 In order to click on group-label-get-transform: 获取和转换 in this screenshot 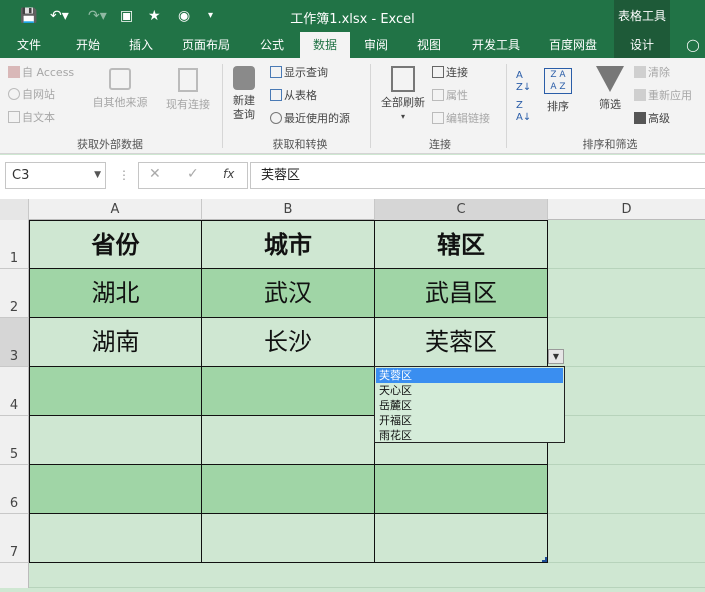, I will do `click(300, 144)`.